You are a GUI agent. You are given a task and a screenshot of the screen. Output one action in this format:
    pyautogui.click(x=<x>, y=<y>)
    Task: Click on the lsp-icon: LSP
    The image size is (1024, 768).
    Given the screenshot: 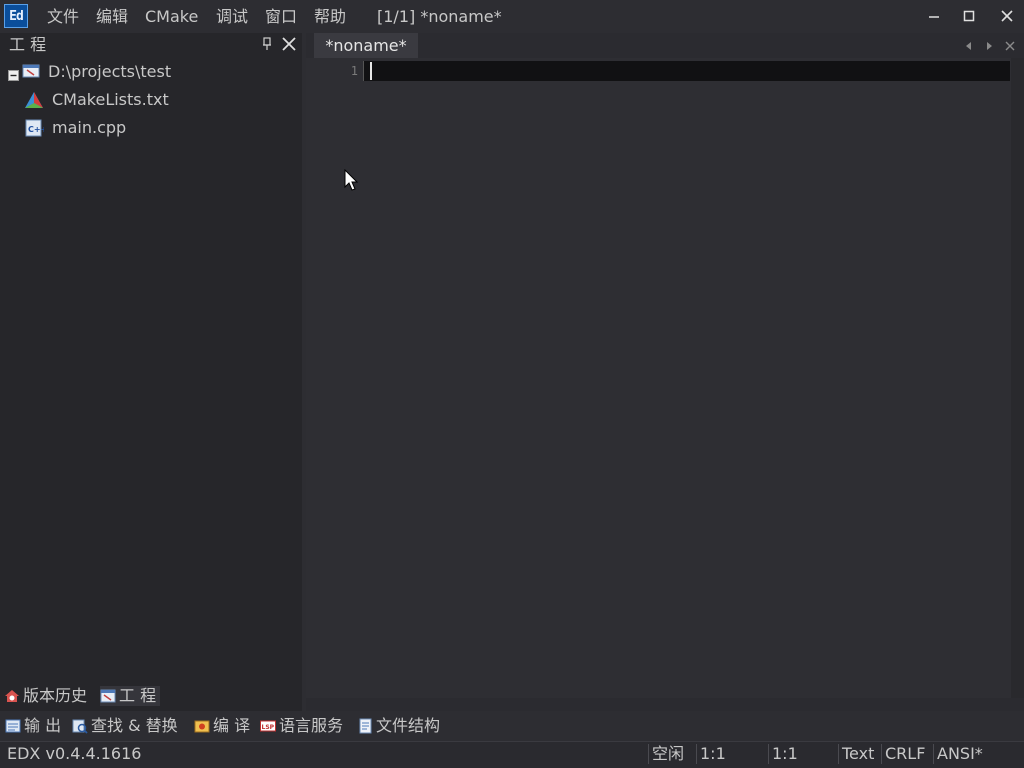 What is the action you would take?
    pyautogui.click(x=268, y=726)
    